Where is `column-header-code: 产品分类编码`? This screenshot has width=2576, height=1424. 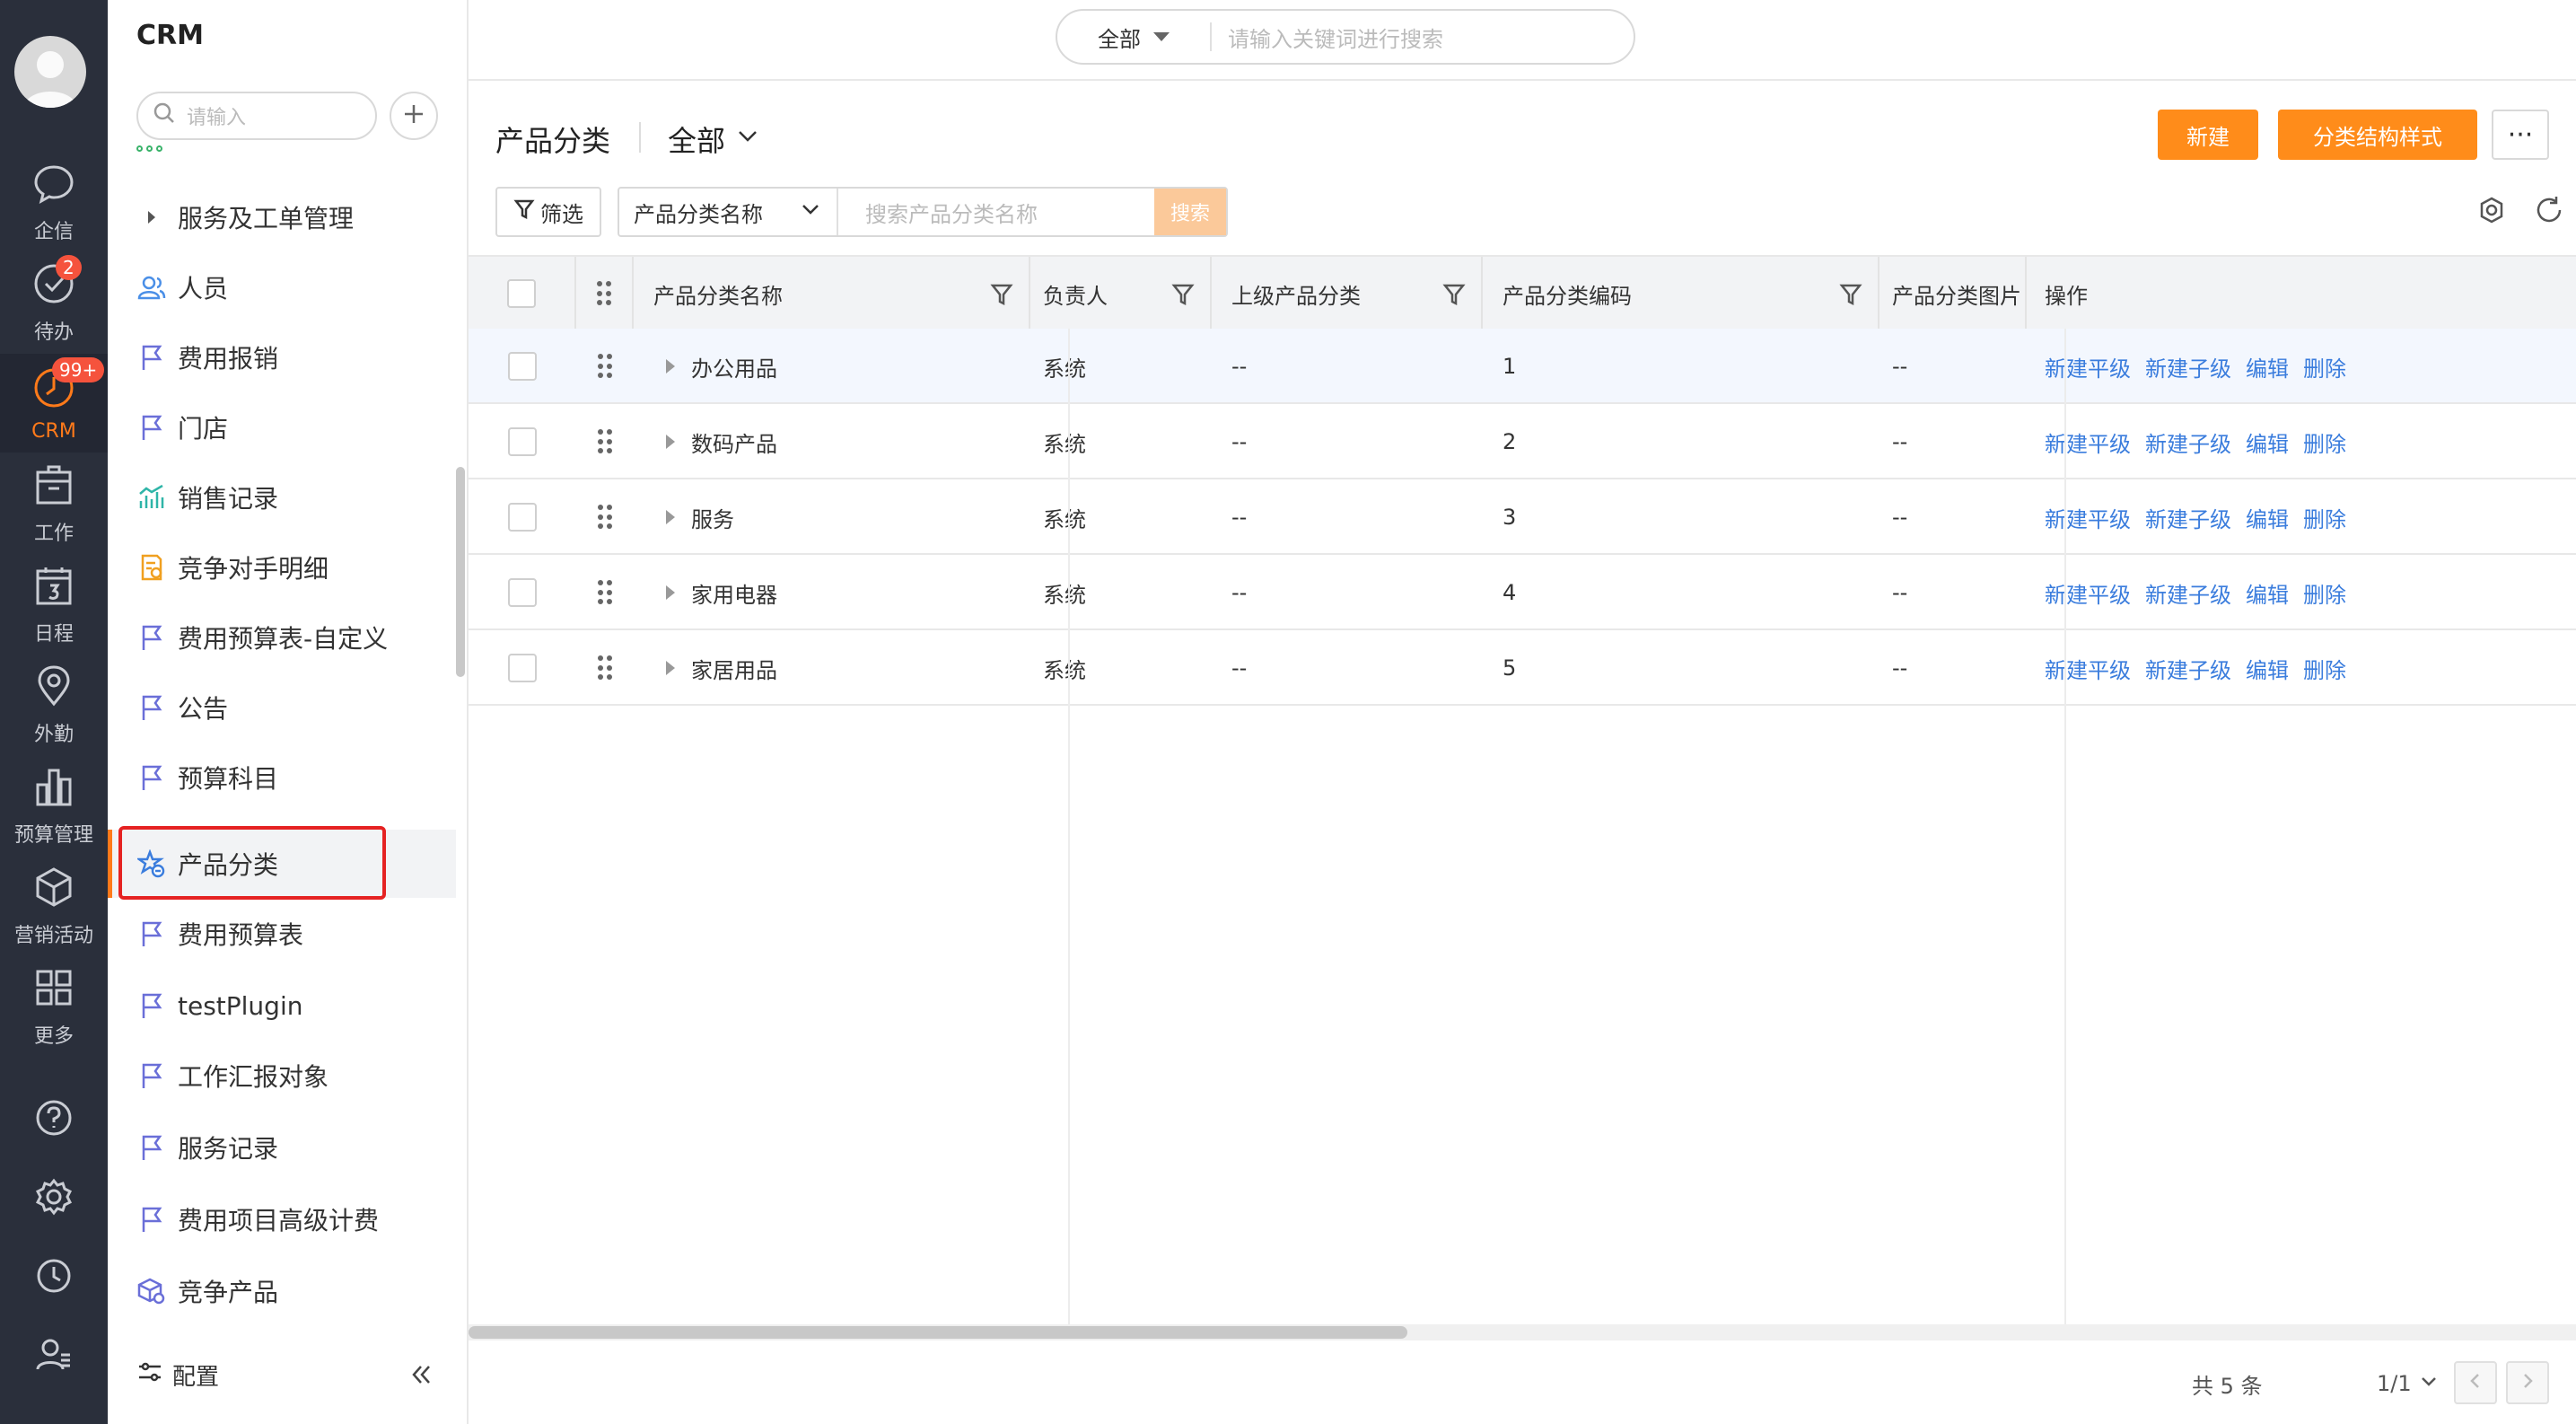
column-header-code: 产品分类编码 is located at coordinates (1681, 293).